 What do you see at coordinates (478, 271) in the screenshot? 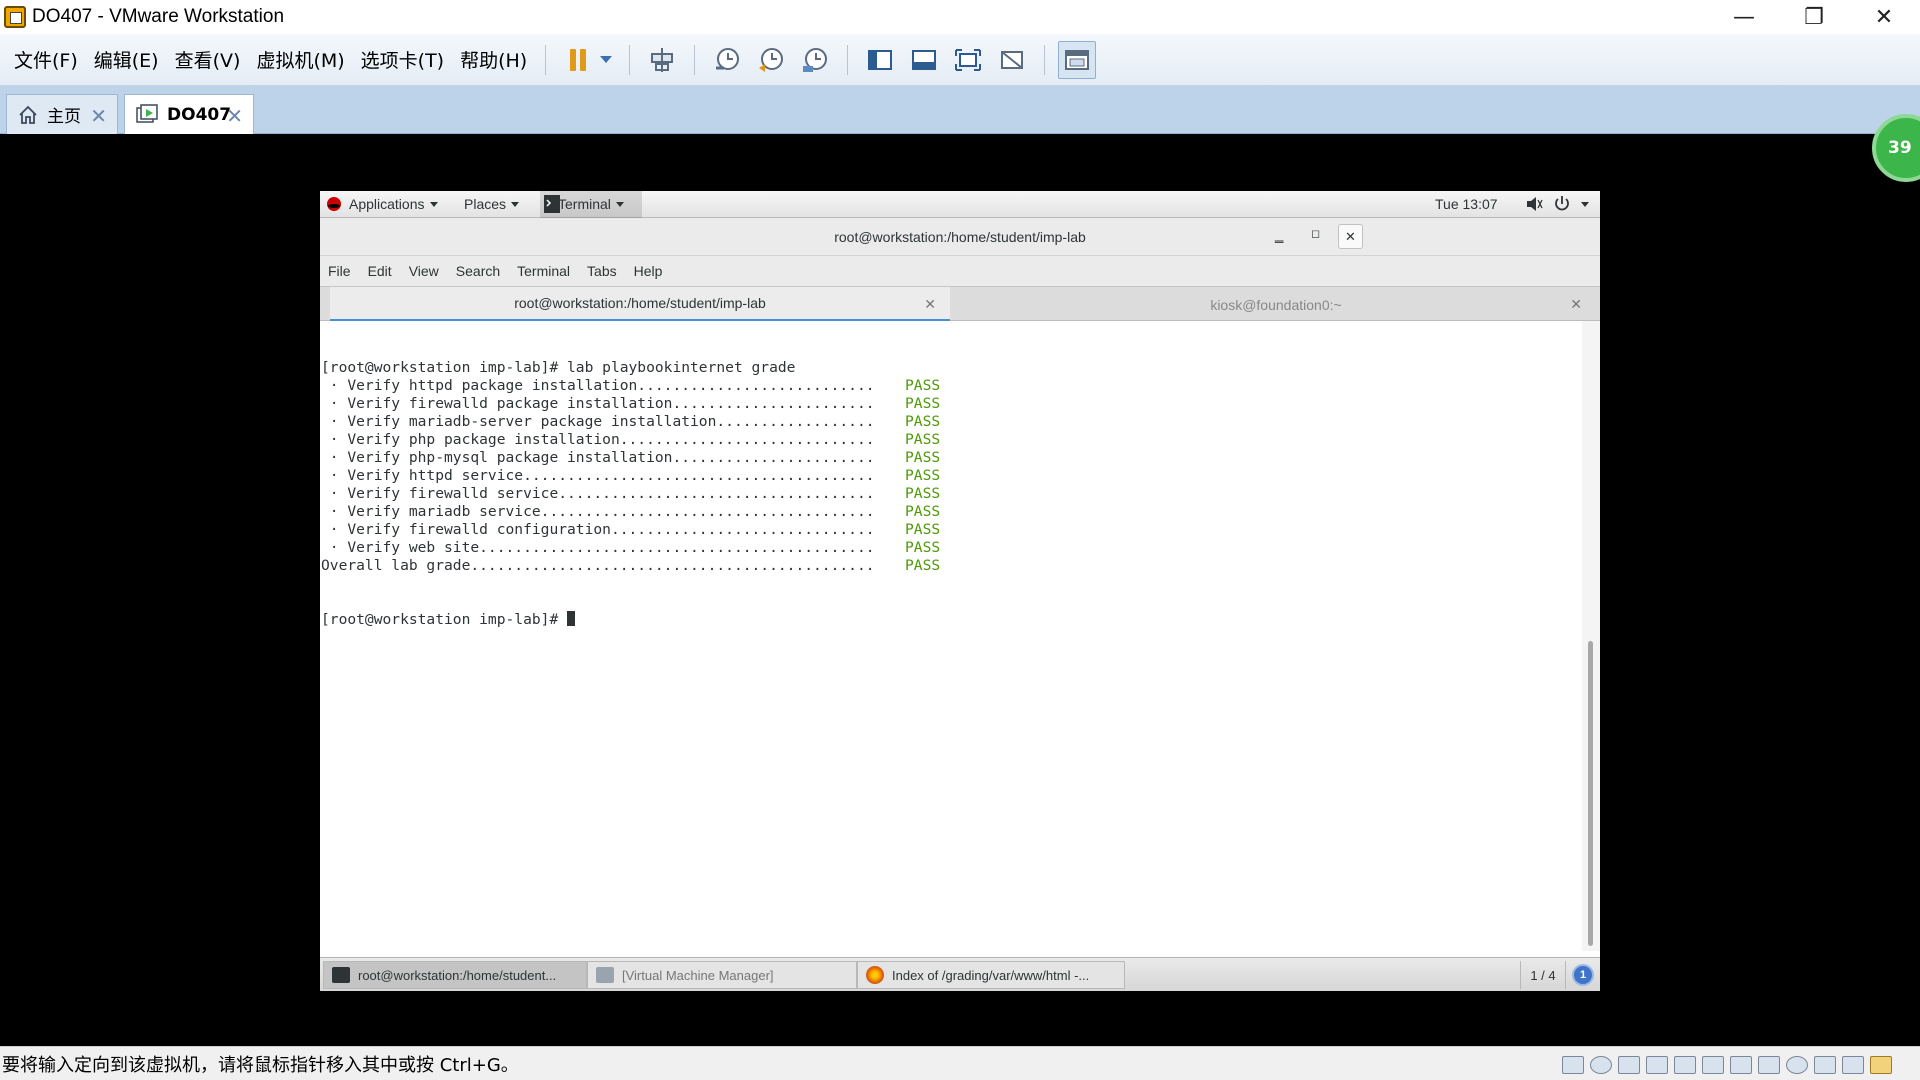
I see `terminal-menu-search: Search` at bounding box center [478, 271].